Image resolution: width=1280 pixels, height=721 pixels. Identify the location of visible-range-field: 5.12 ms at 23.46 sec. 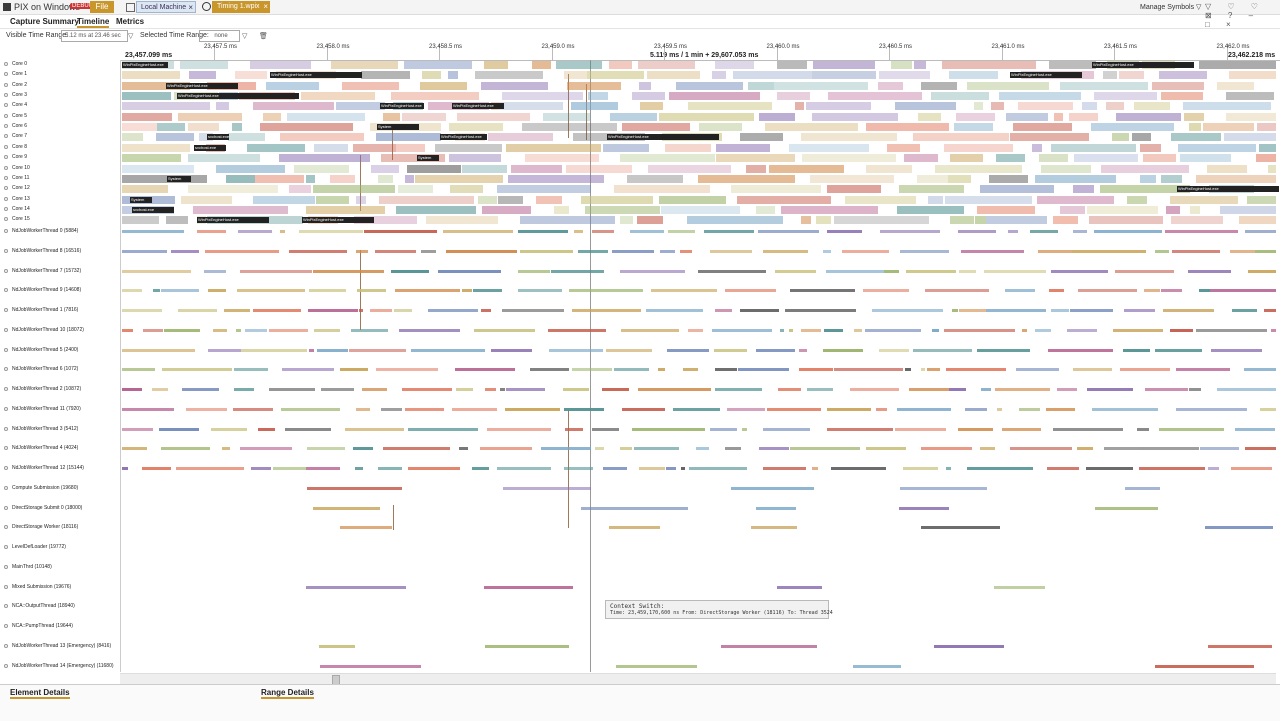
(94, 36).